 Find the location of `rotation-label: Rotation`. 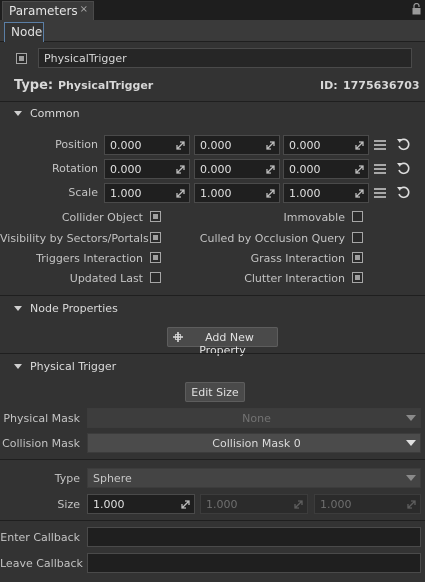

rotation-label: Rotation is located at coordinates (74, 168).